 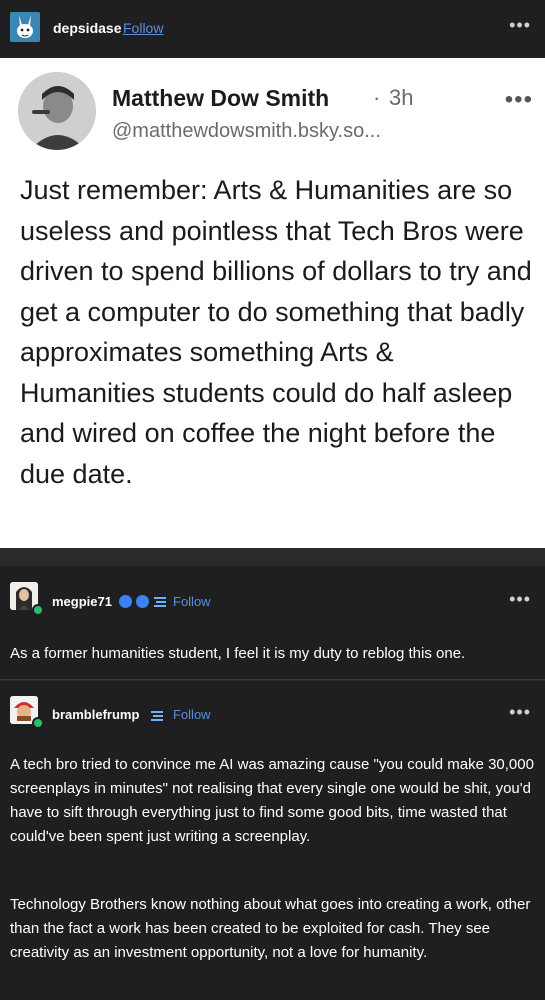 What do you see at coordinates (272, 557) in the screenshot?
I see `section-divider` at bounding box center [272, 557].